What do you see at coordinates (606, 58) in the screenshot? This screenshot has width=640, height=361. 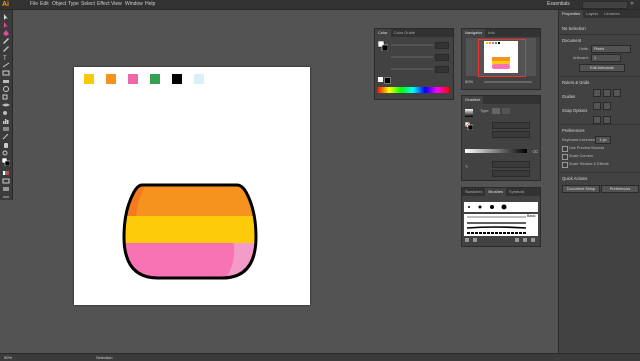 I see `artboard-dropdown: 1` at bounding box center [606, 58].